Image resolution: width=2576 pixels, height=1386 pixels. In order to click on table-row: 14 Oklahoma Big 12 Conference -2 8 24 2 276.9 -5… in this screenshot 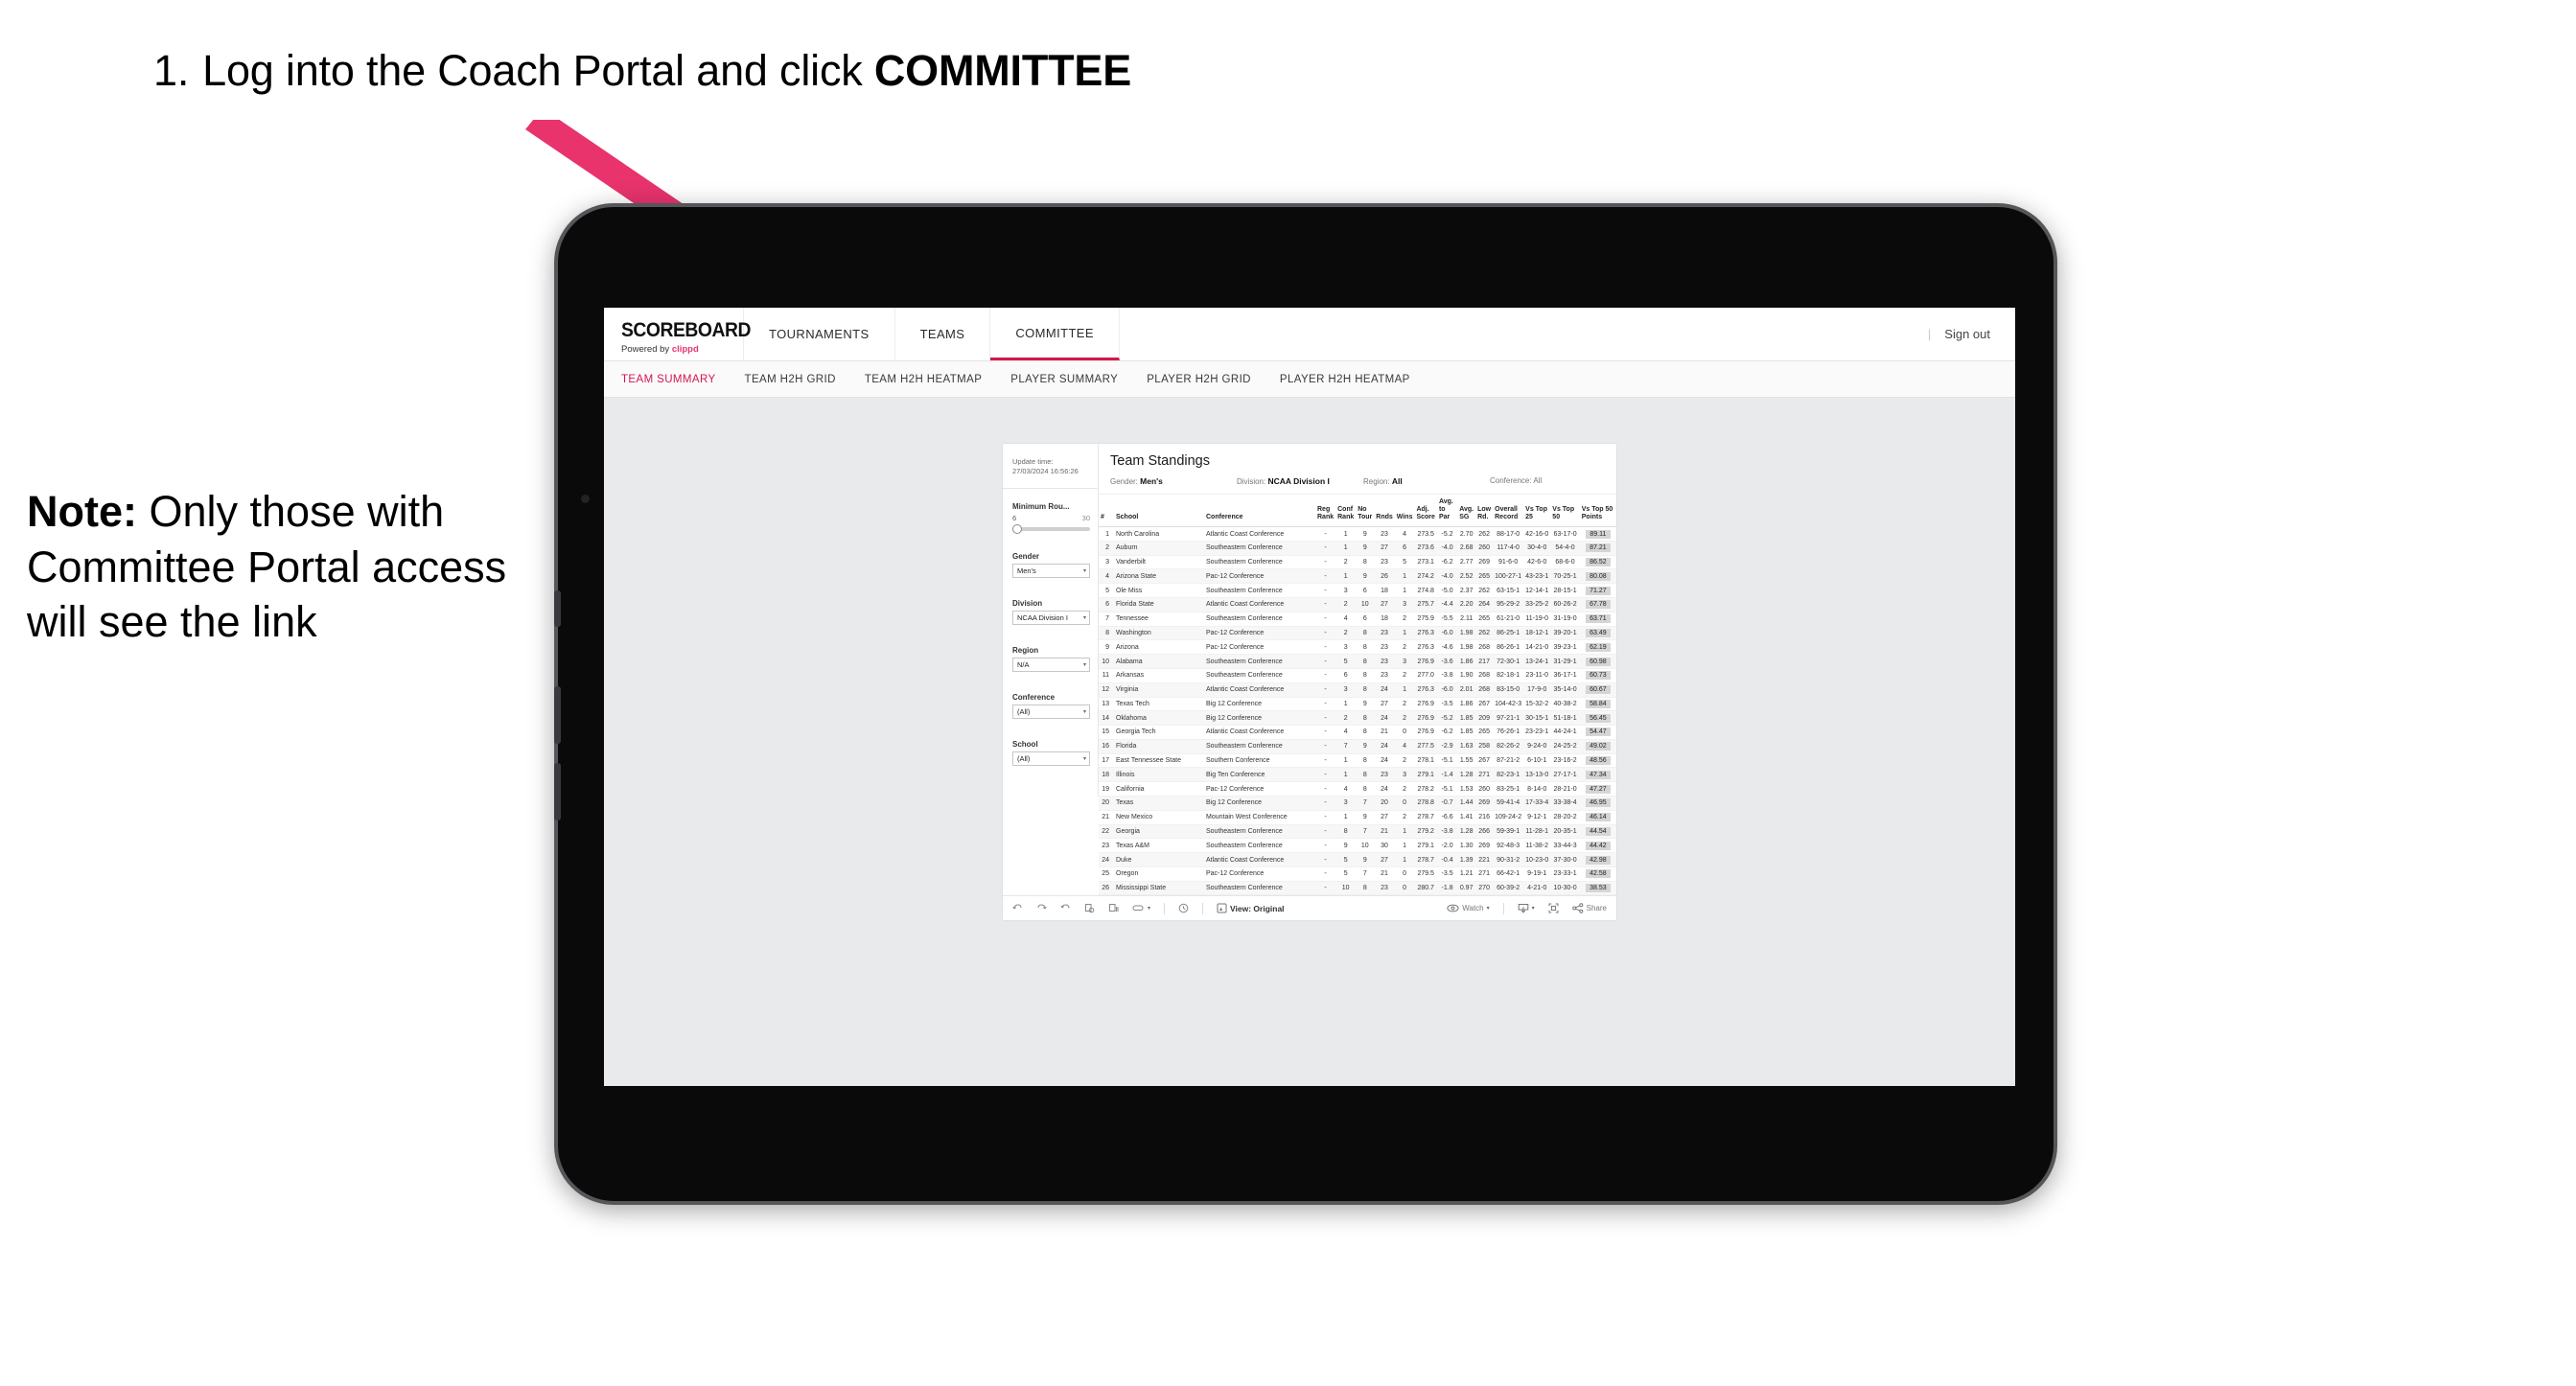, I will do `click(1358, 719)`.